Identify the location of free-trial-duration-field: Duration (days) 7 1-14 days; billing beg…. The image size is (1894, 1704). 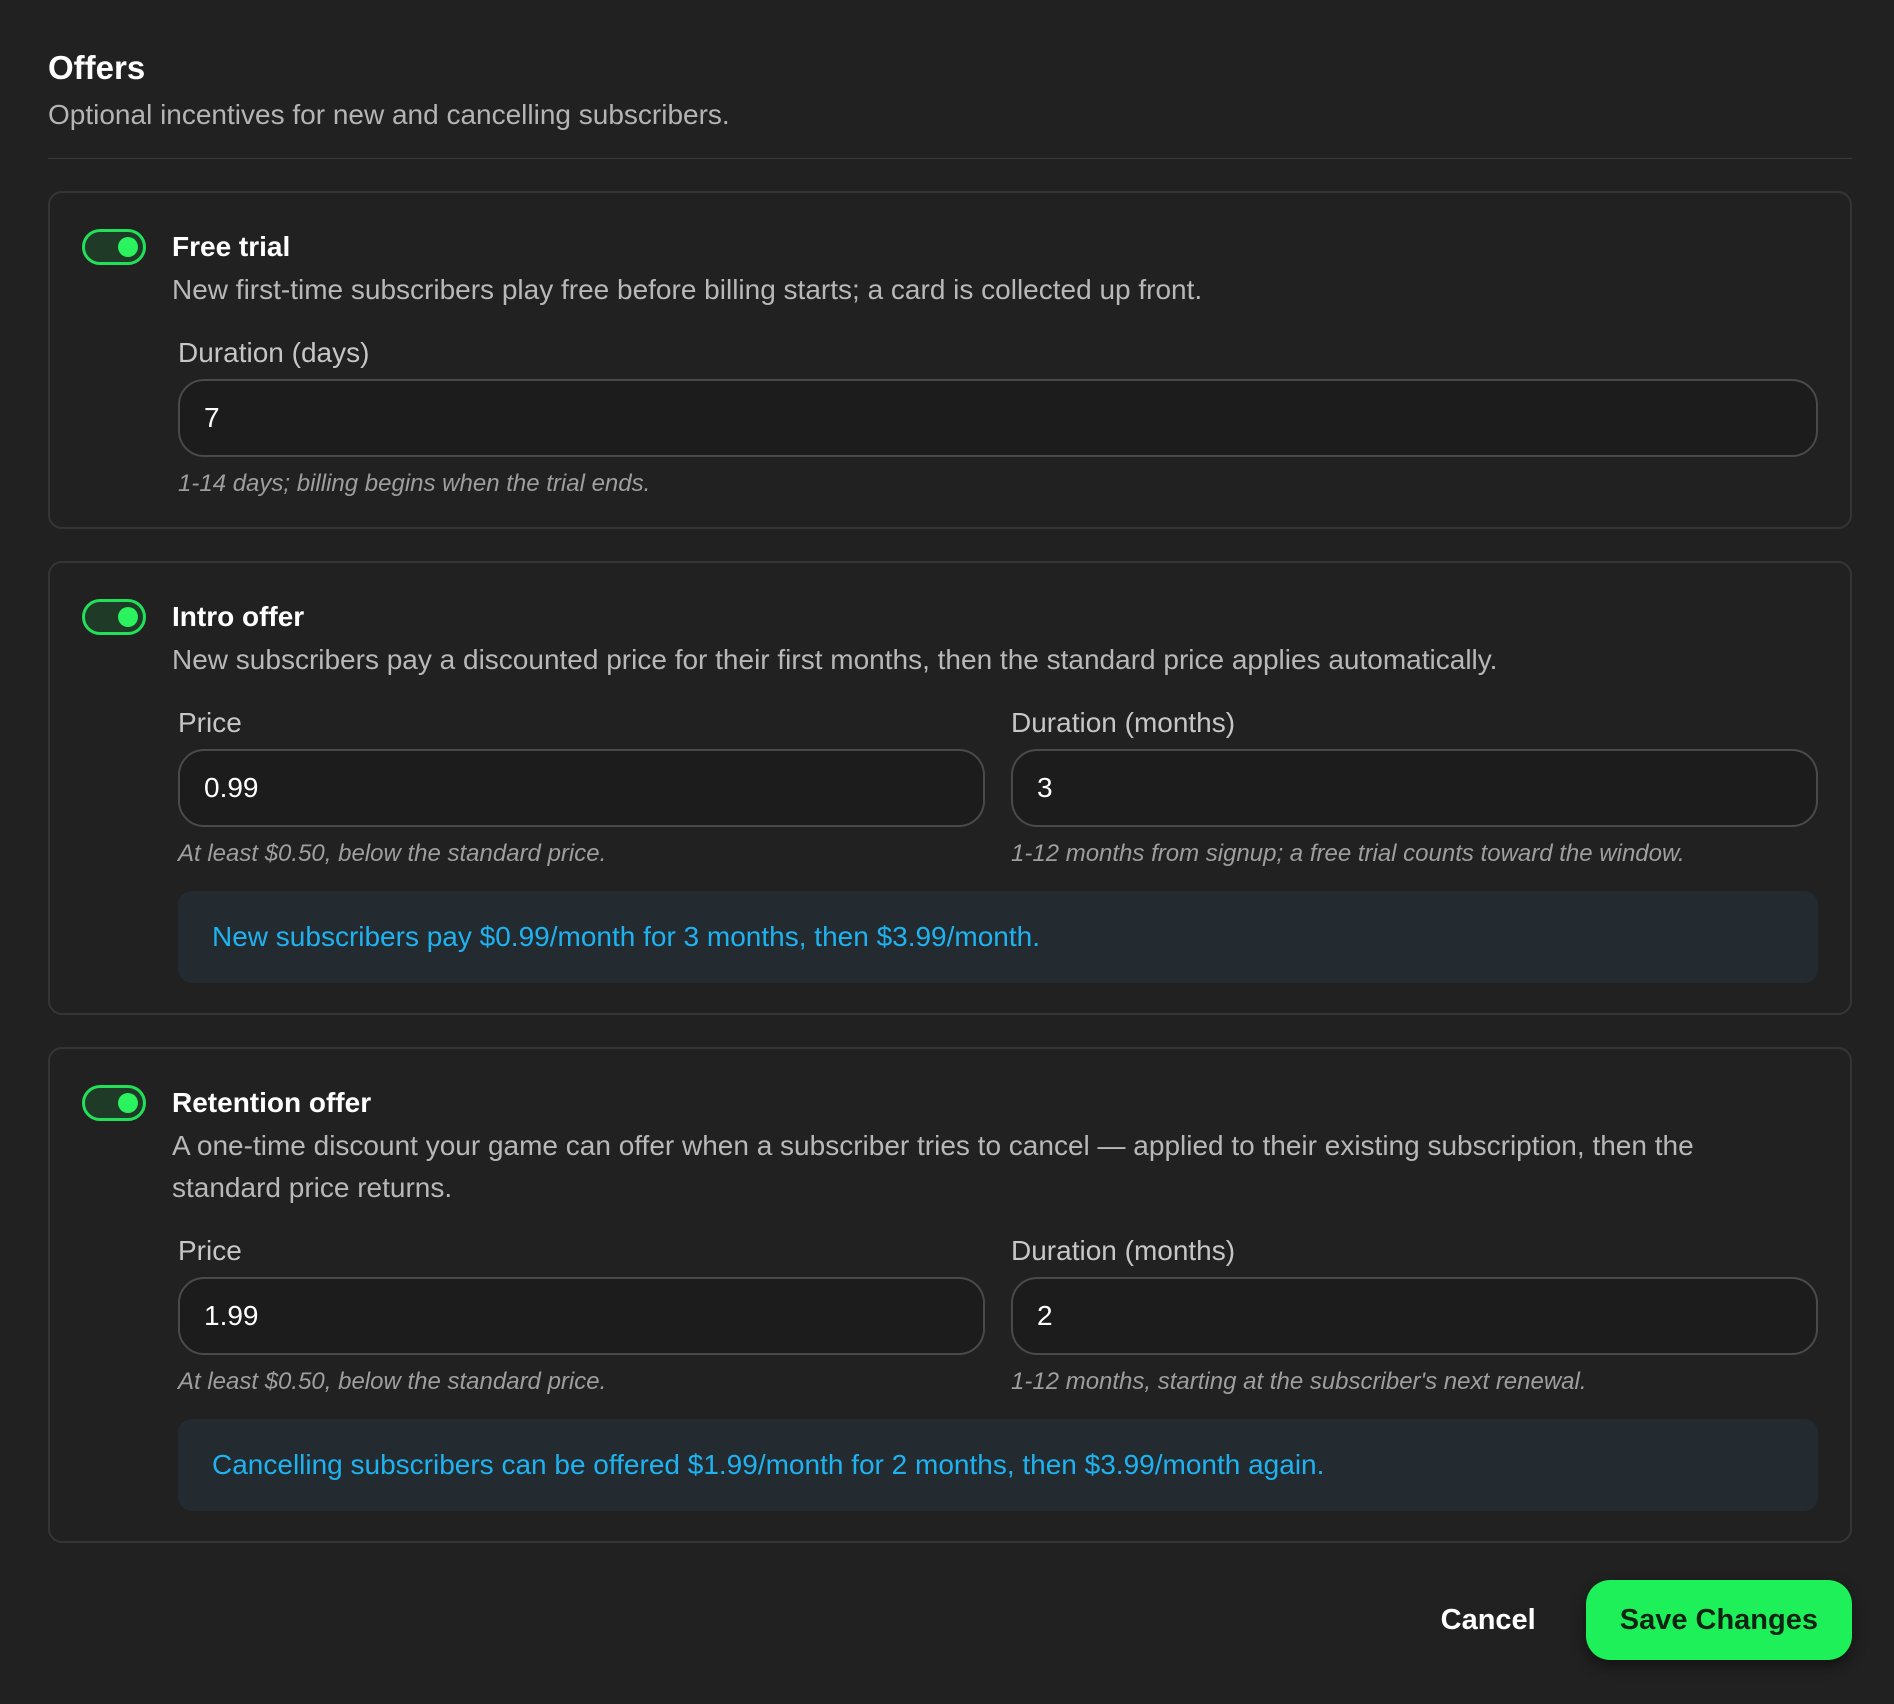
(998, 417).